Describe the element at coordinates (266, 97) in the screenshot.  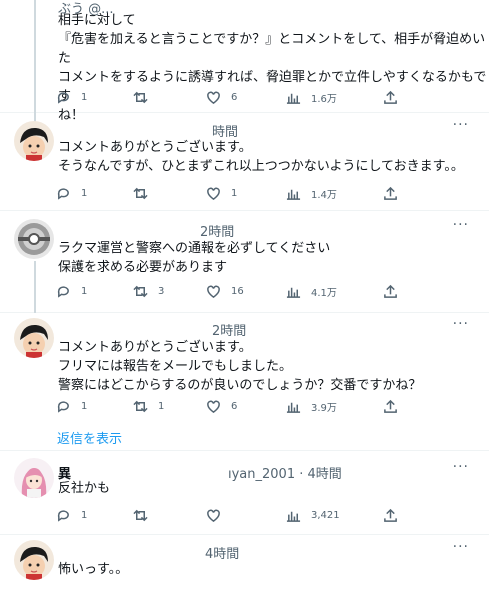
I see `action-bar: 1 6 1.6万` at that location.